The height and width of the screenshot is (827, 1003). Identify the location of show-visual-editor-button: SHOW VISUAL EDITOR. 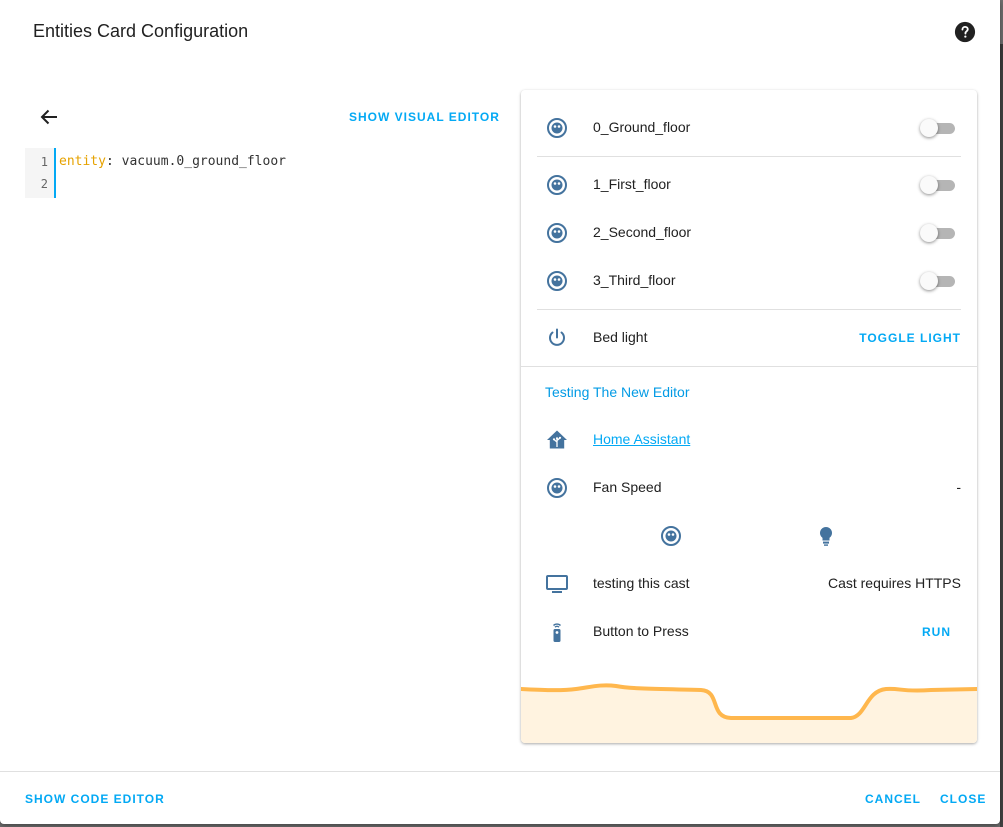
(424, 117).